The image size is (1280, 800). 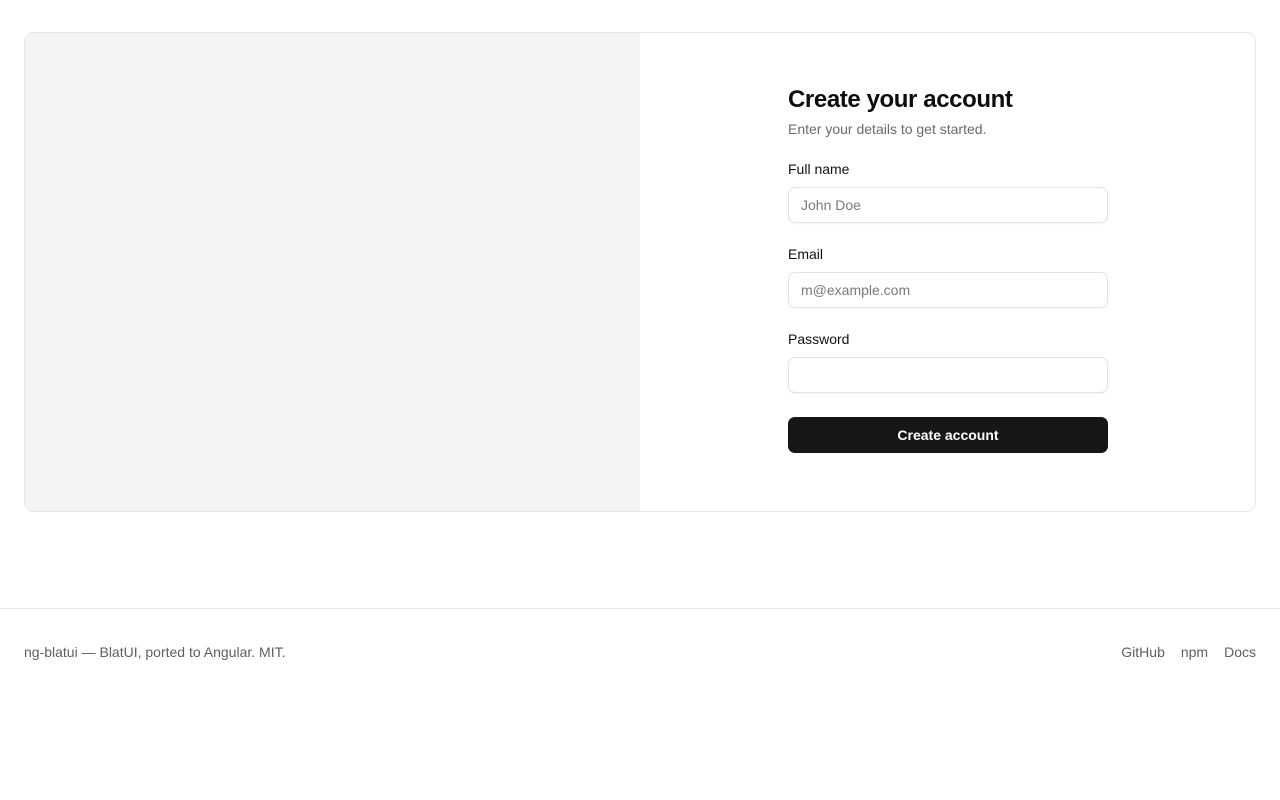 What do you see at coordinates (806, 254) in the screenshot?
I see `email-label: Email` at bounding box center [806, 254].